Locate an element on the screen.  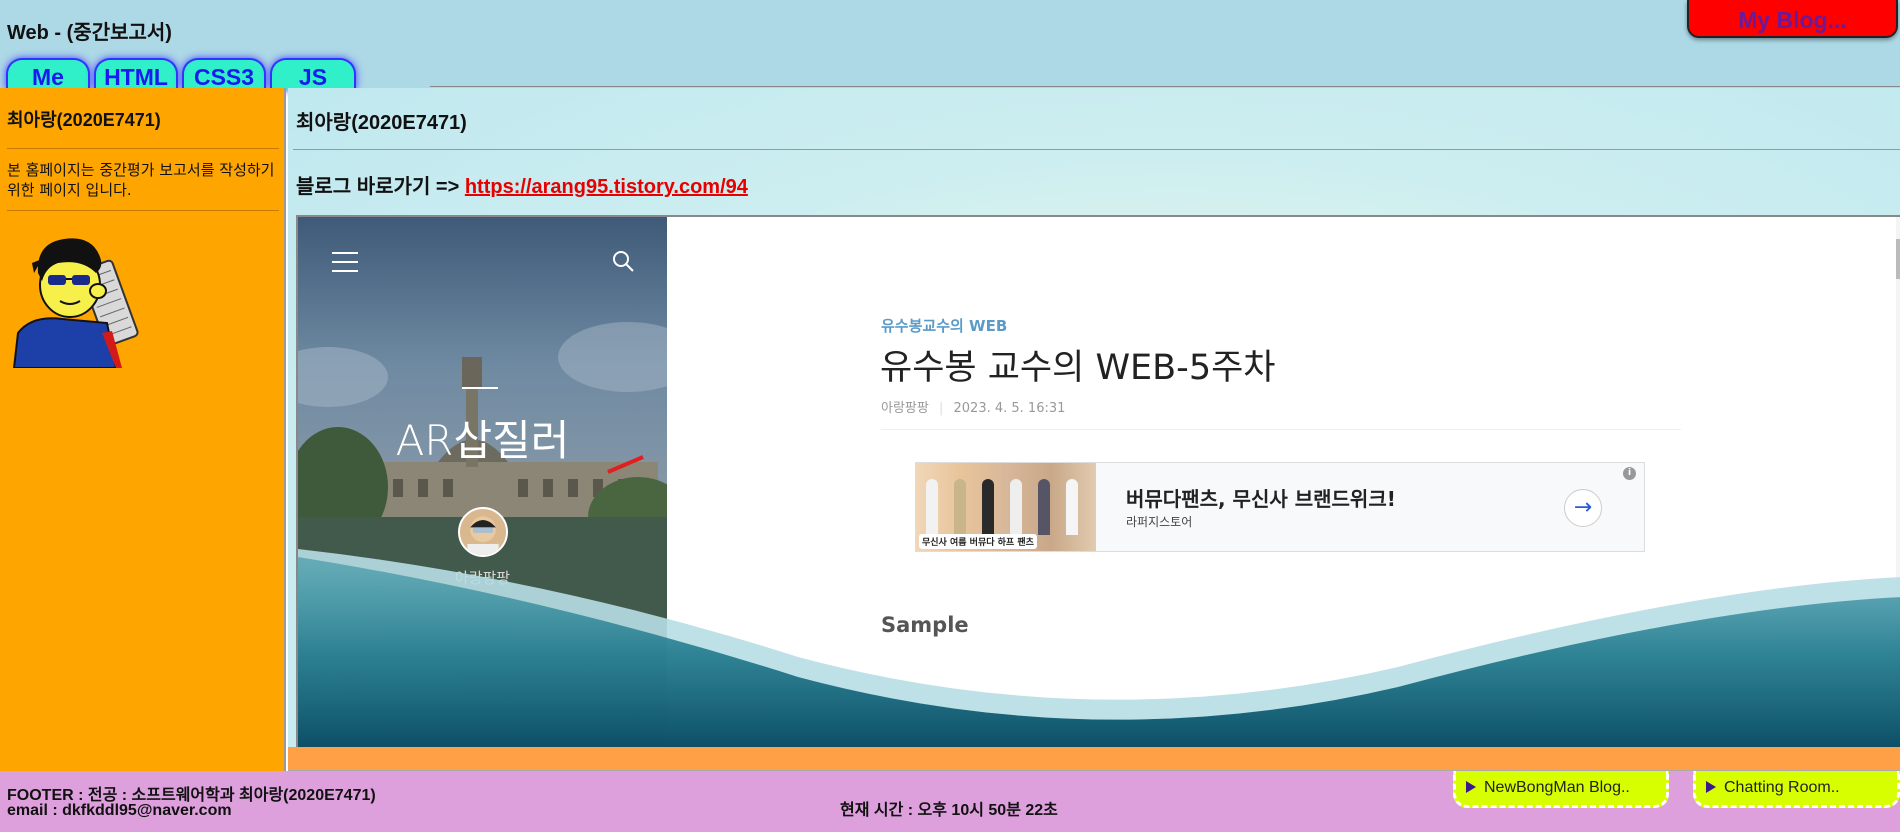
chatting-room-link: Chatting Room.. is located at coordinates (1796, 789).